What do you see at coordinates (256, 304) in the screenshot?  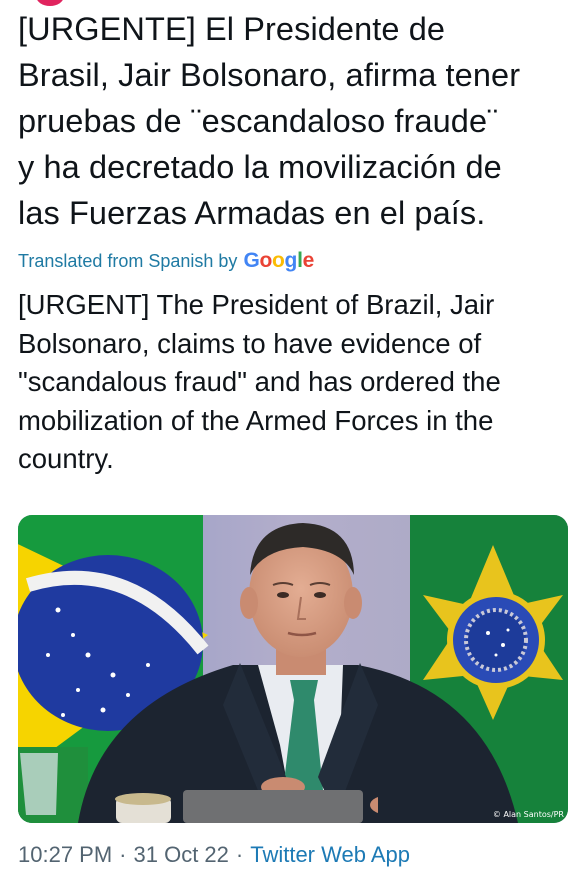 I see `translation-line: [URGENT] The President of Brazil, Jair` at bounding box center [256, 304].